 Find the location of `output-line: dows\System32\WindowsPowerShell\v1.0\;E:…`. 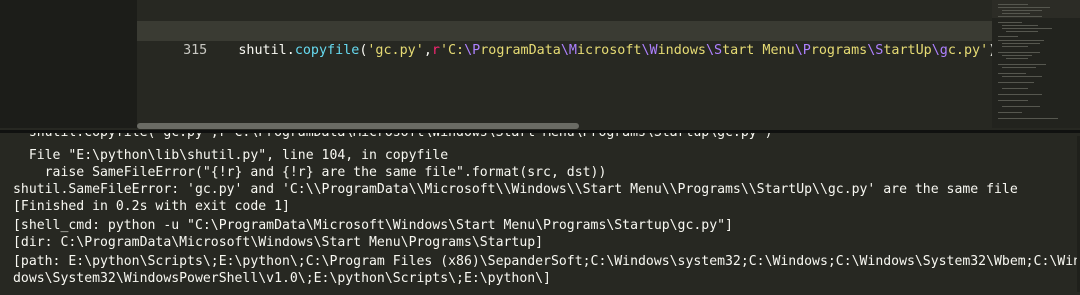

output-line: dows\System32\WindowsPowerShell\v1.0\;E:… is located at coordinates (282, 278).